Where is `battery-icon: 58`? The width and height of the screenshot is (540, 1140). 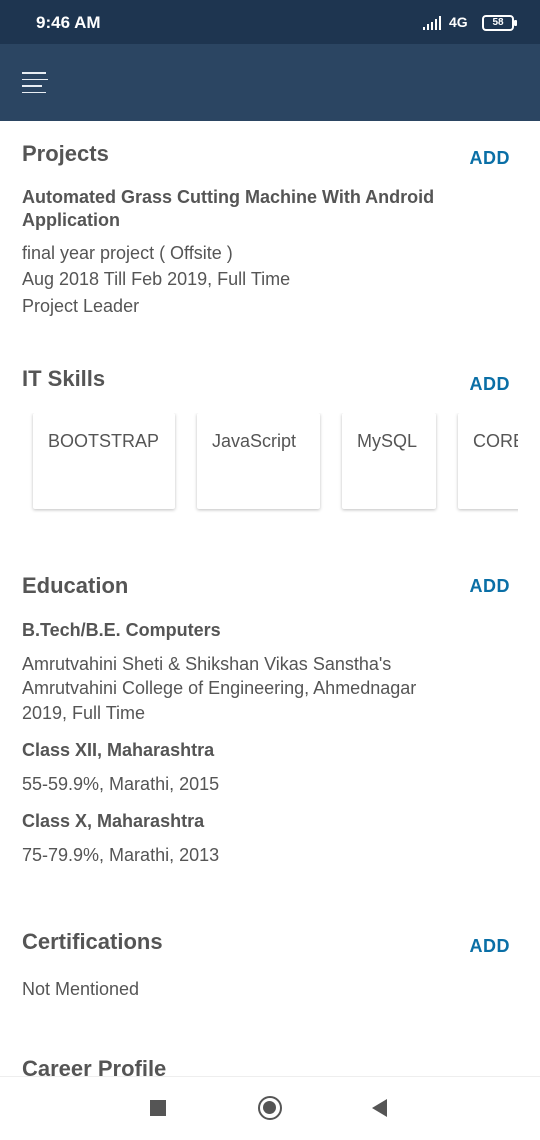 battery-icon: 58 is located at coordinates (499, 23).